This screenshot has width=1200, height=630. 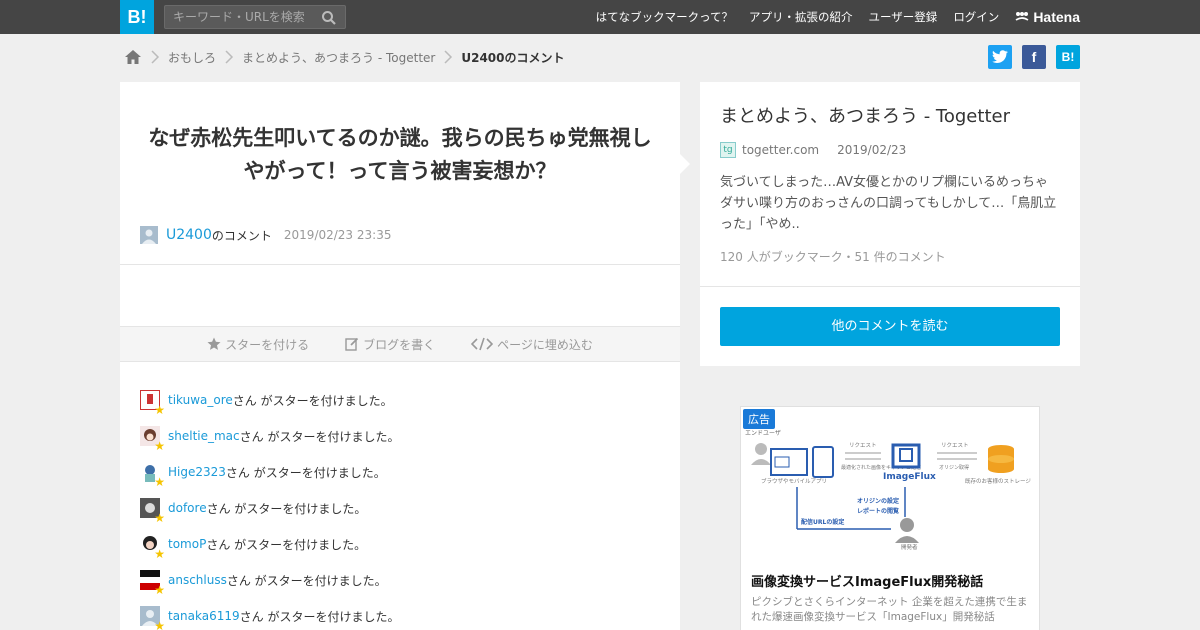 I want to click on list-item: ★ dofore さん がスターを付けました。, so click(x=269, y=508).